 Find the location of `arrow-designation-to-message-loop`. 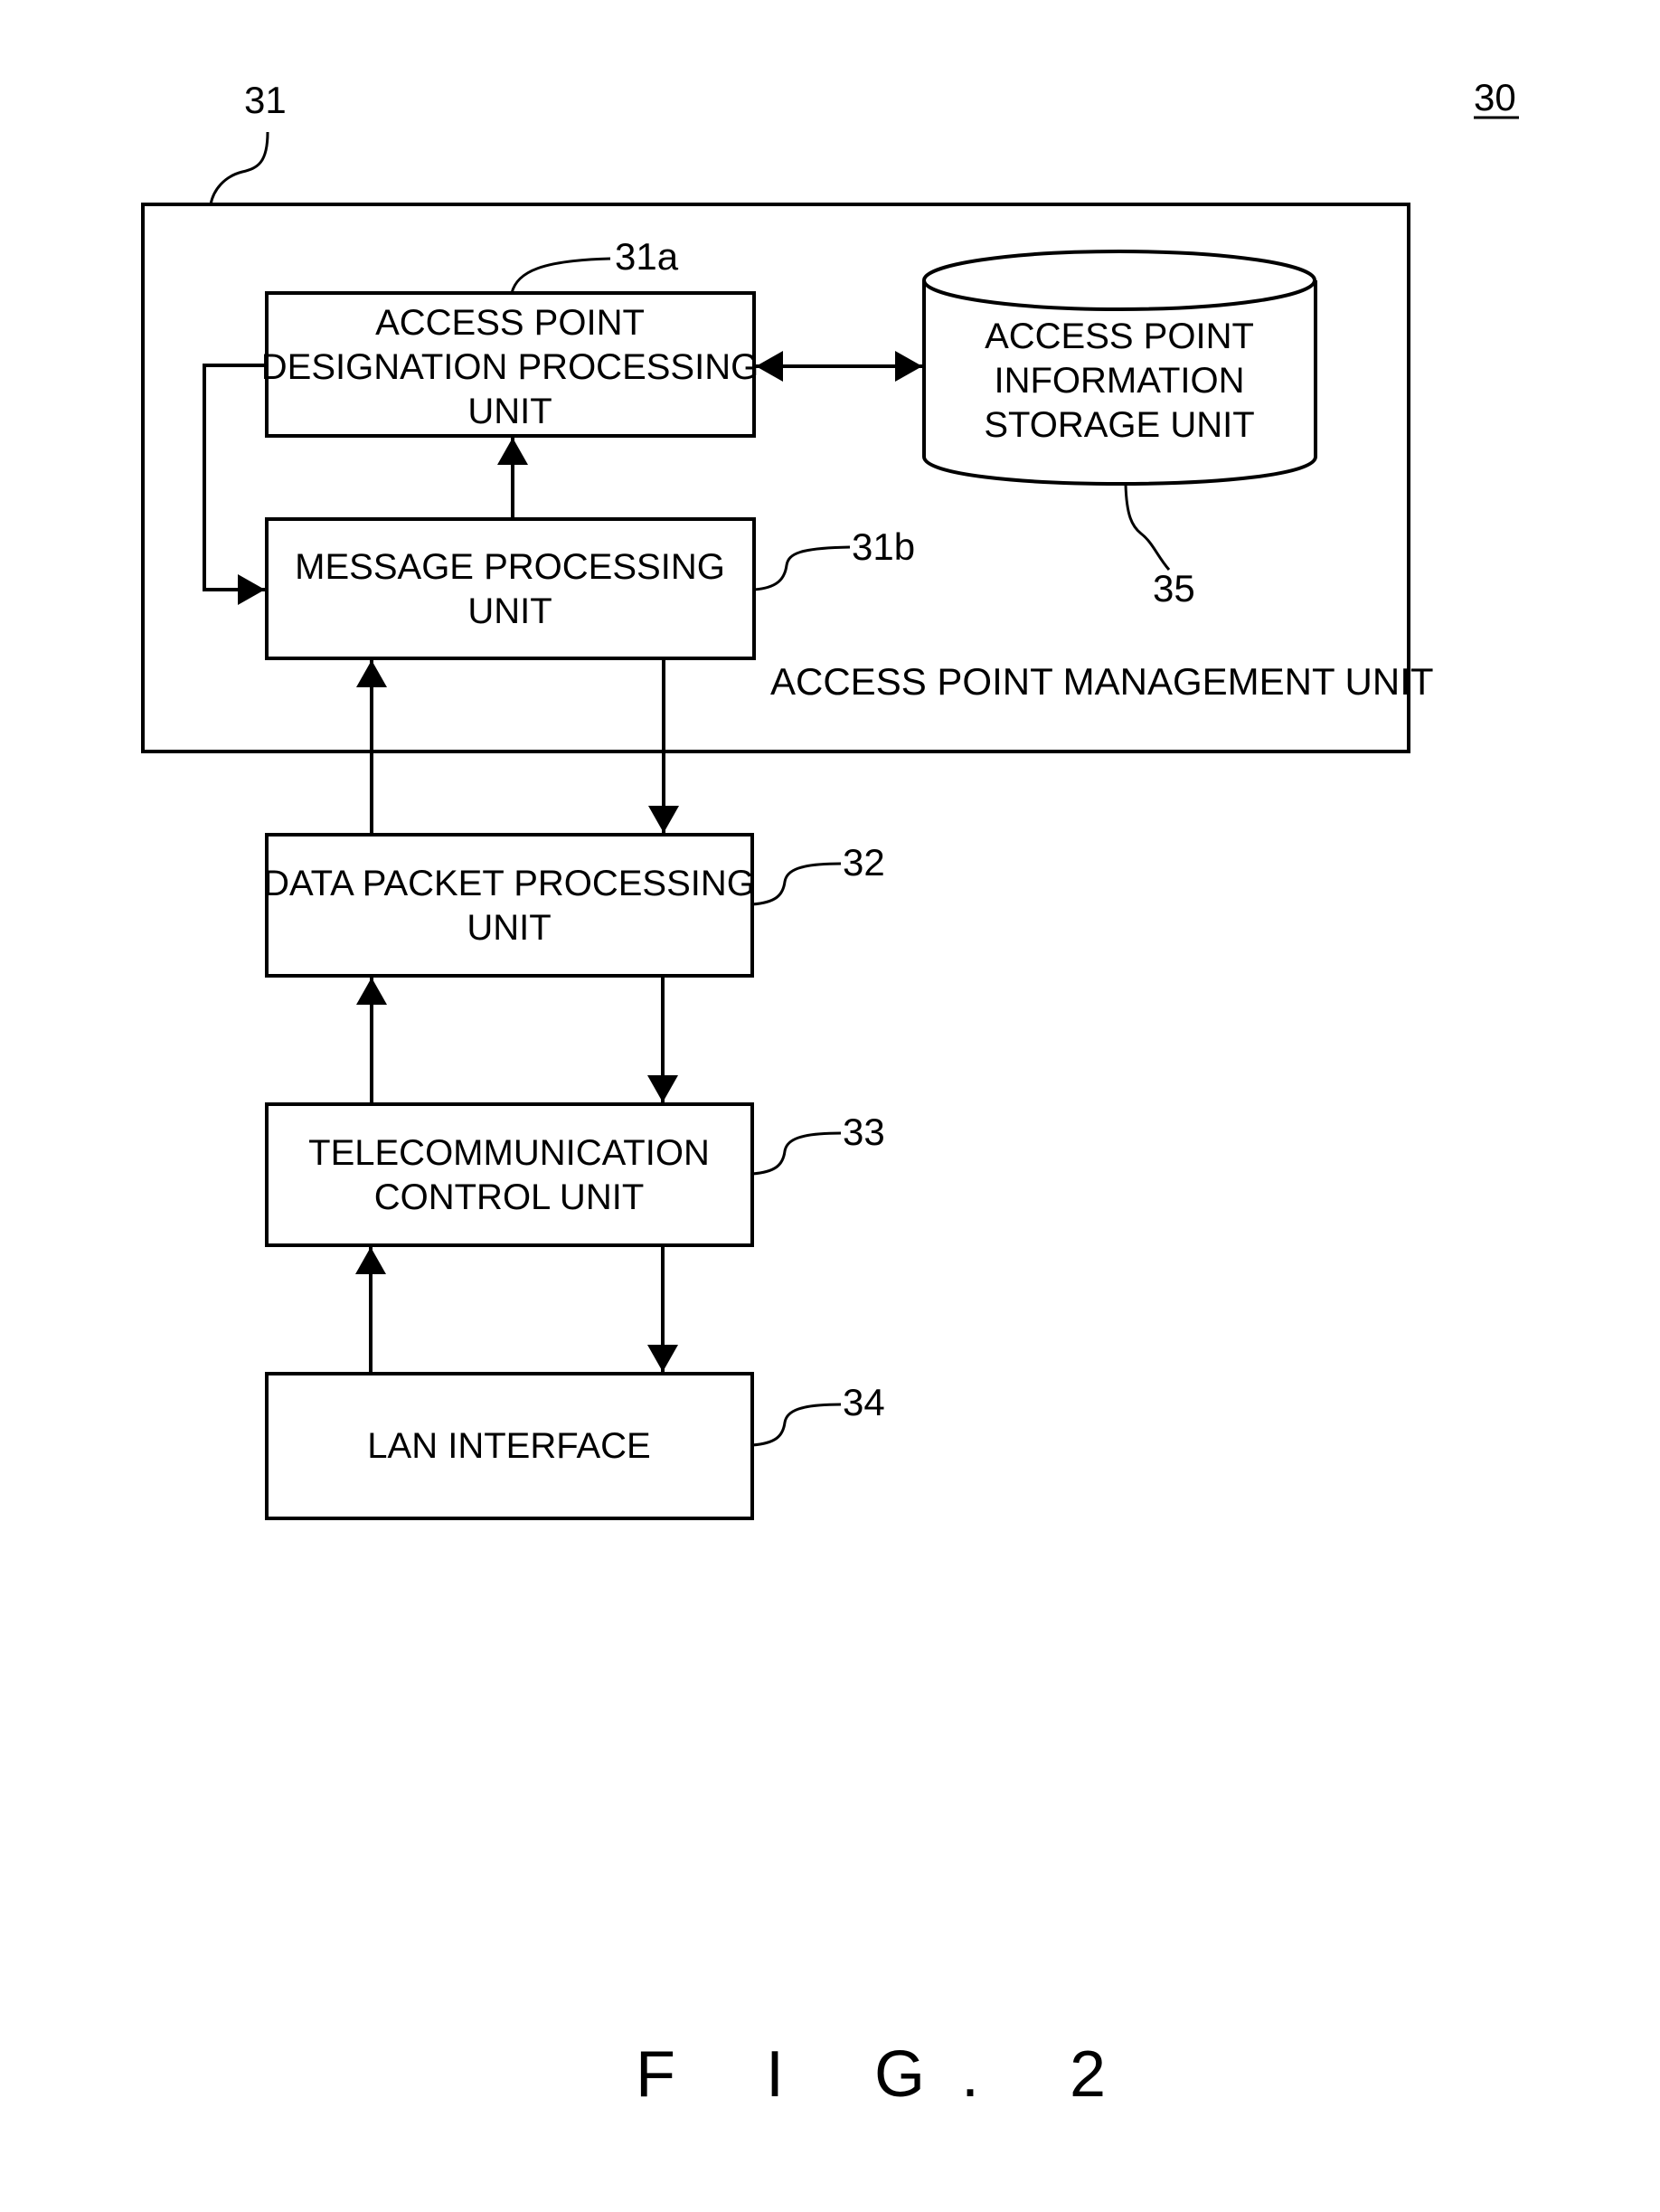

arrow-designation-to-message-loop is located at coordinates (235, 484).